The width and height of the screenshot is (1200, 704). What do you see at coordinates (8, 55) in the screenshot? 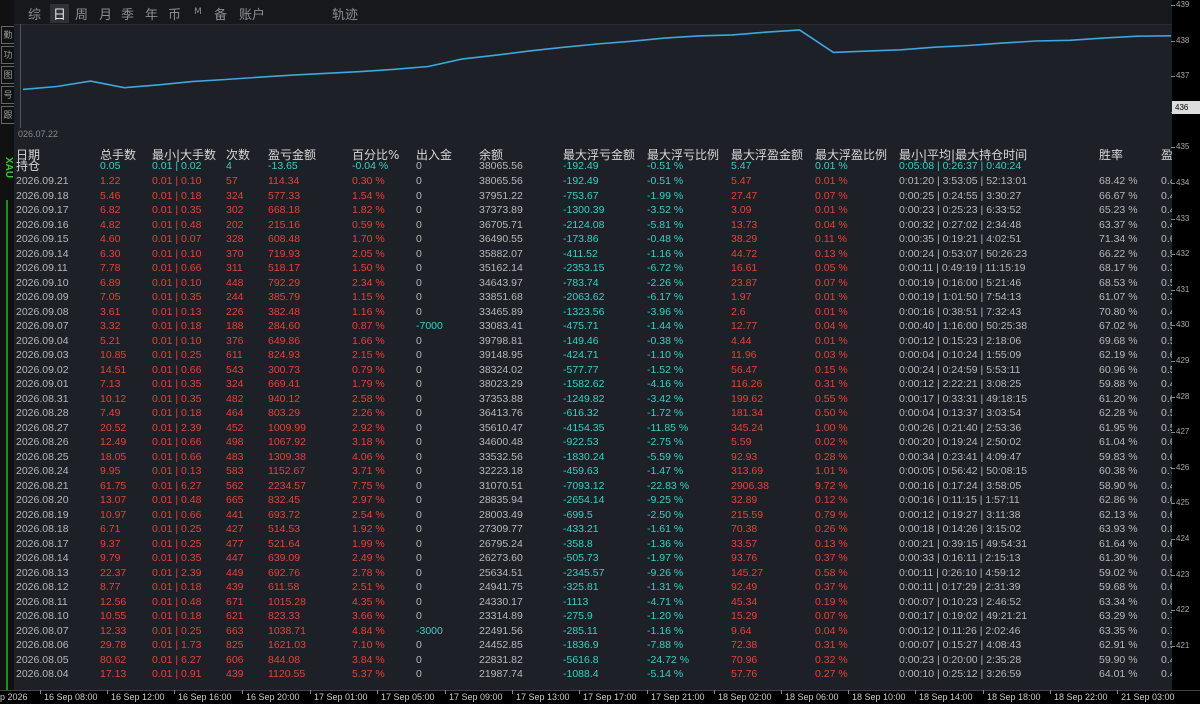
I see `toolbar-glyph: 功` at bounding box center [8, 55].